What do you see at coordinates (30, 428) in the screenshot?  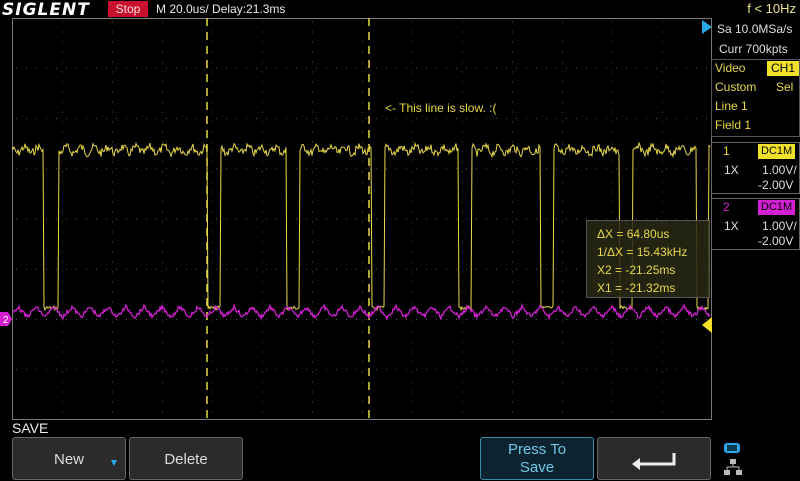 I see `menu-title: SAVE` at bounding box center [30, 428].